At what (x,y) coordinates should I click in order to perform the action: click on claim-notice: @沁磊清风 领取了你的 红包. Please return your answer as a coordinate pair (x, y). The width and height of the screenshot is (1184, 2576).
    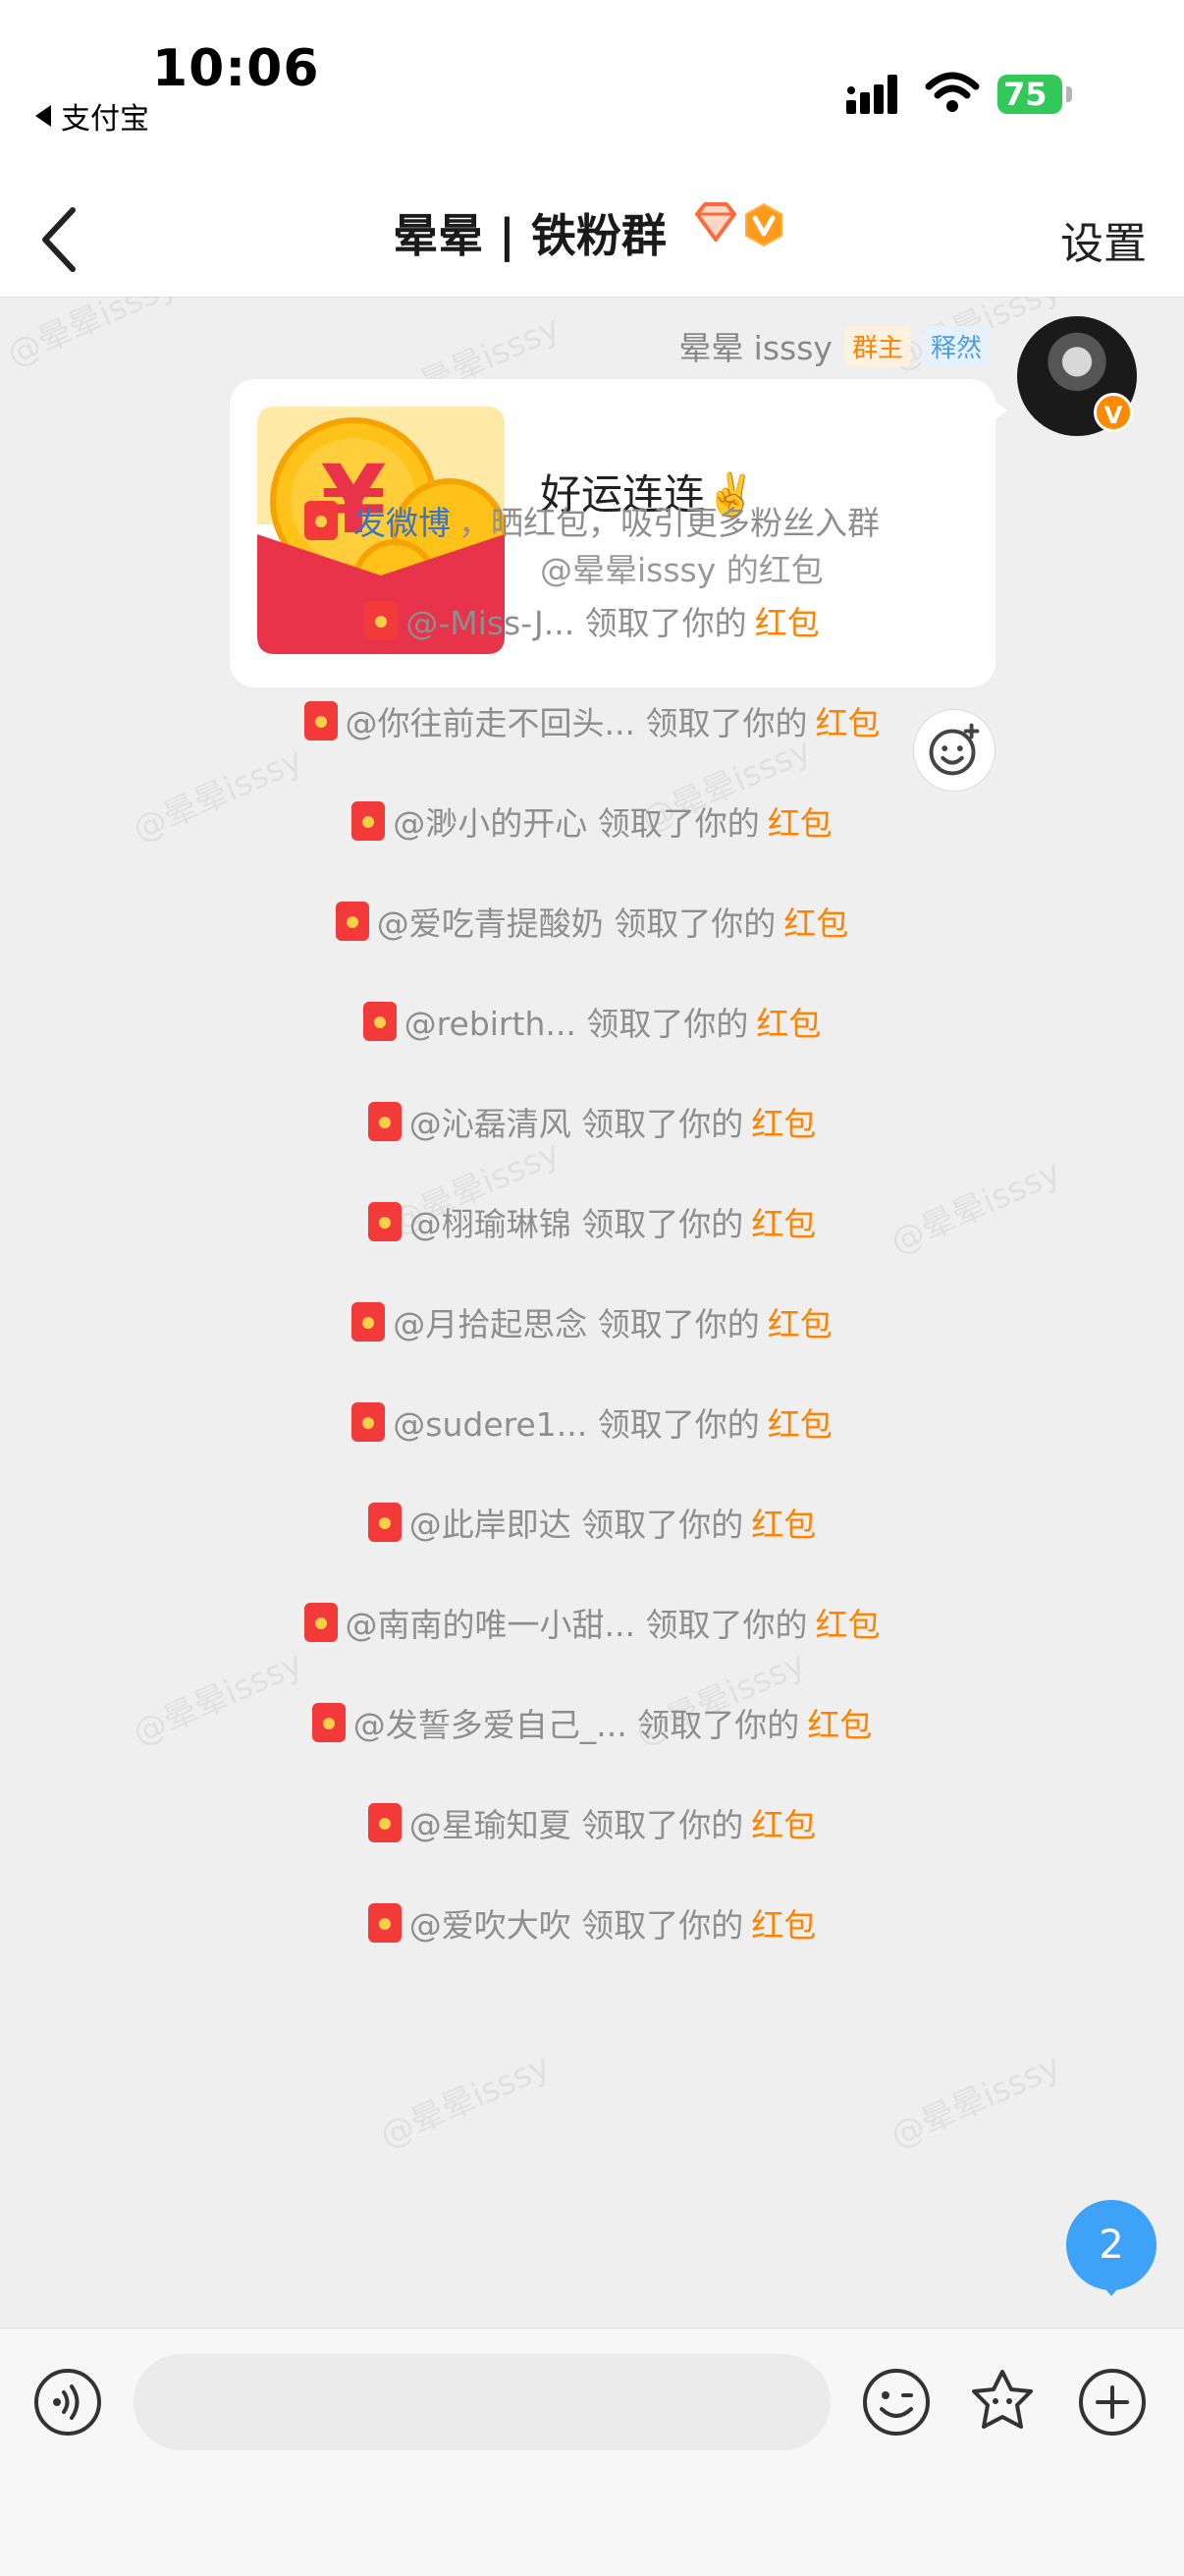
    Looking at the image, I should click on (592, 1121).